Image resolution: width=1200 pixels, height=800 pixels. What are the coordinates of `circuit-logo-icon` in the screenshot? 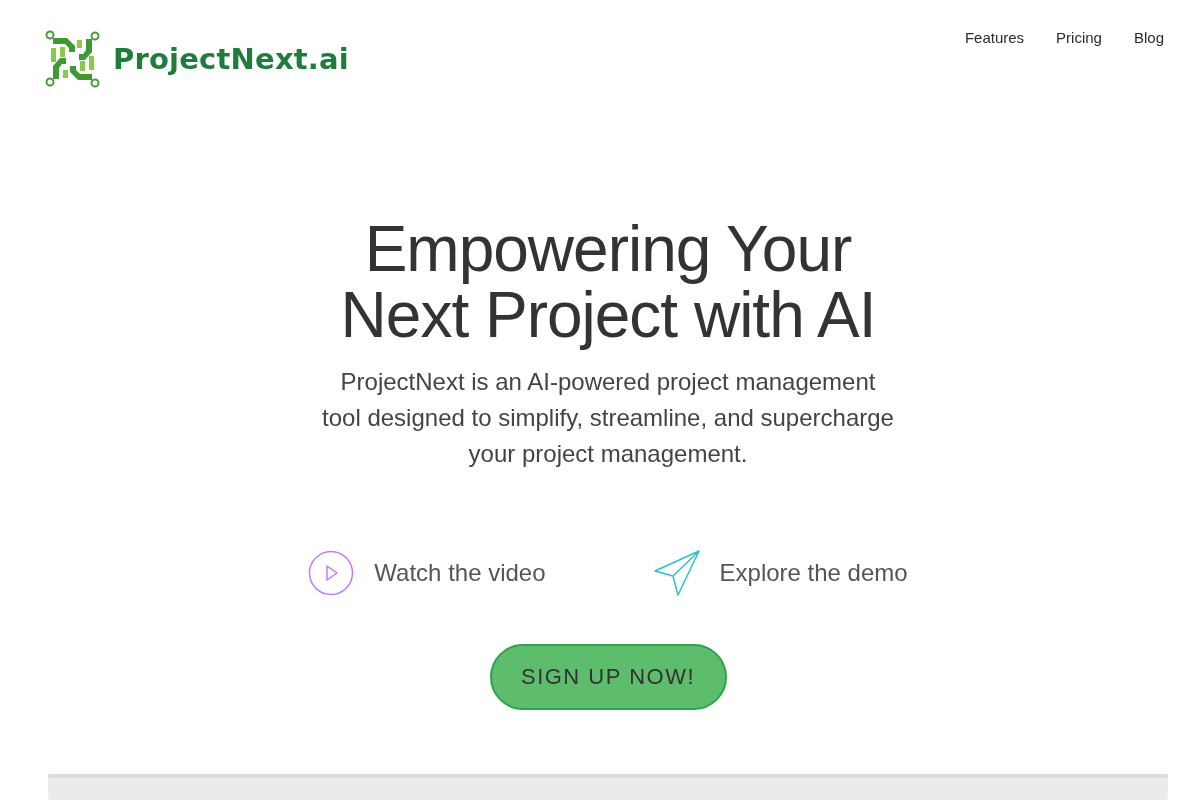 It's located at (73, 59).